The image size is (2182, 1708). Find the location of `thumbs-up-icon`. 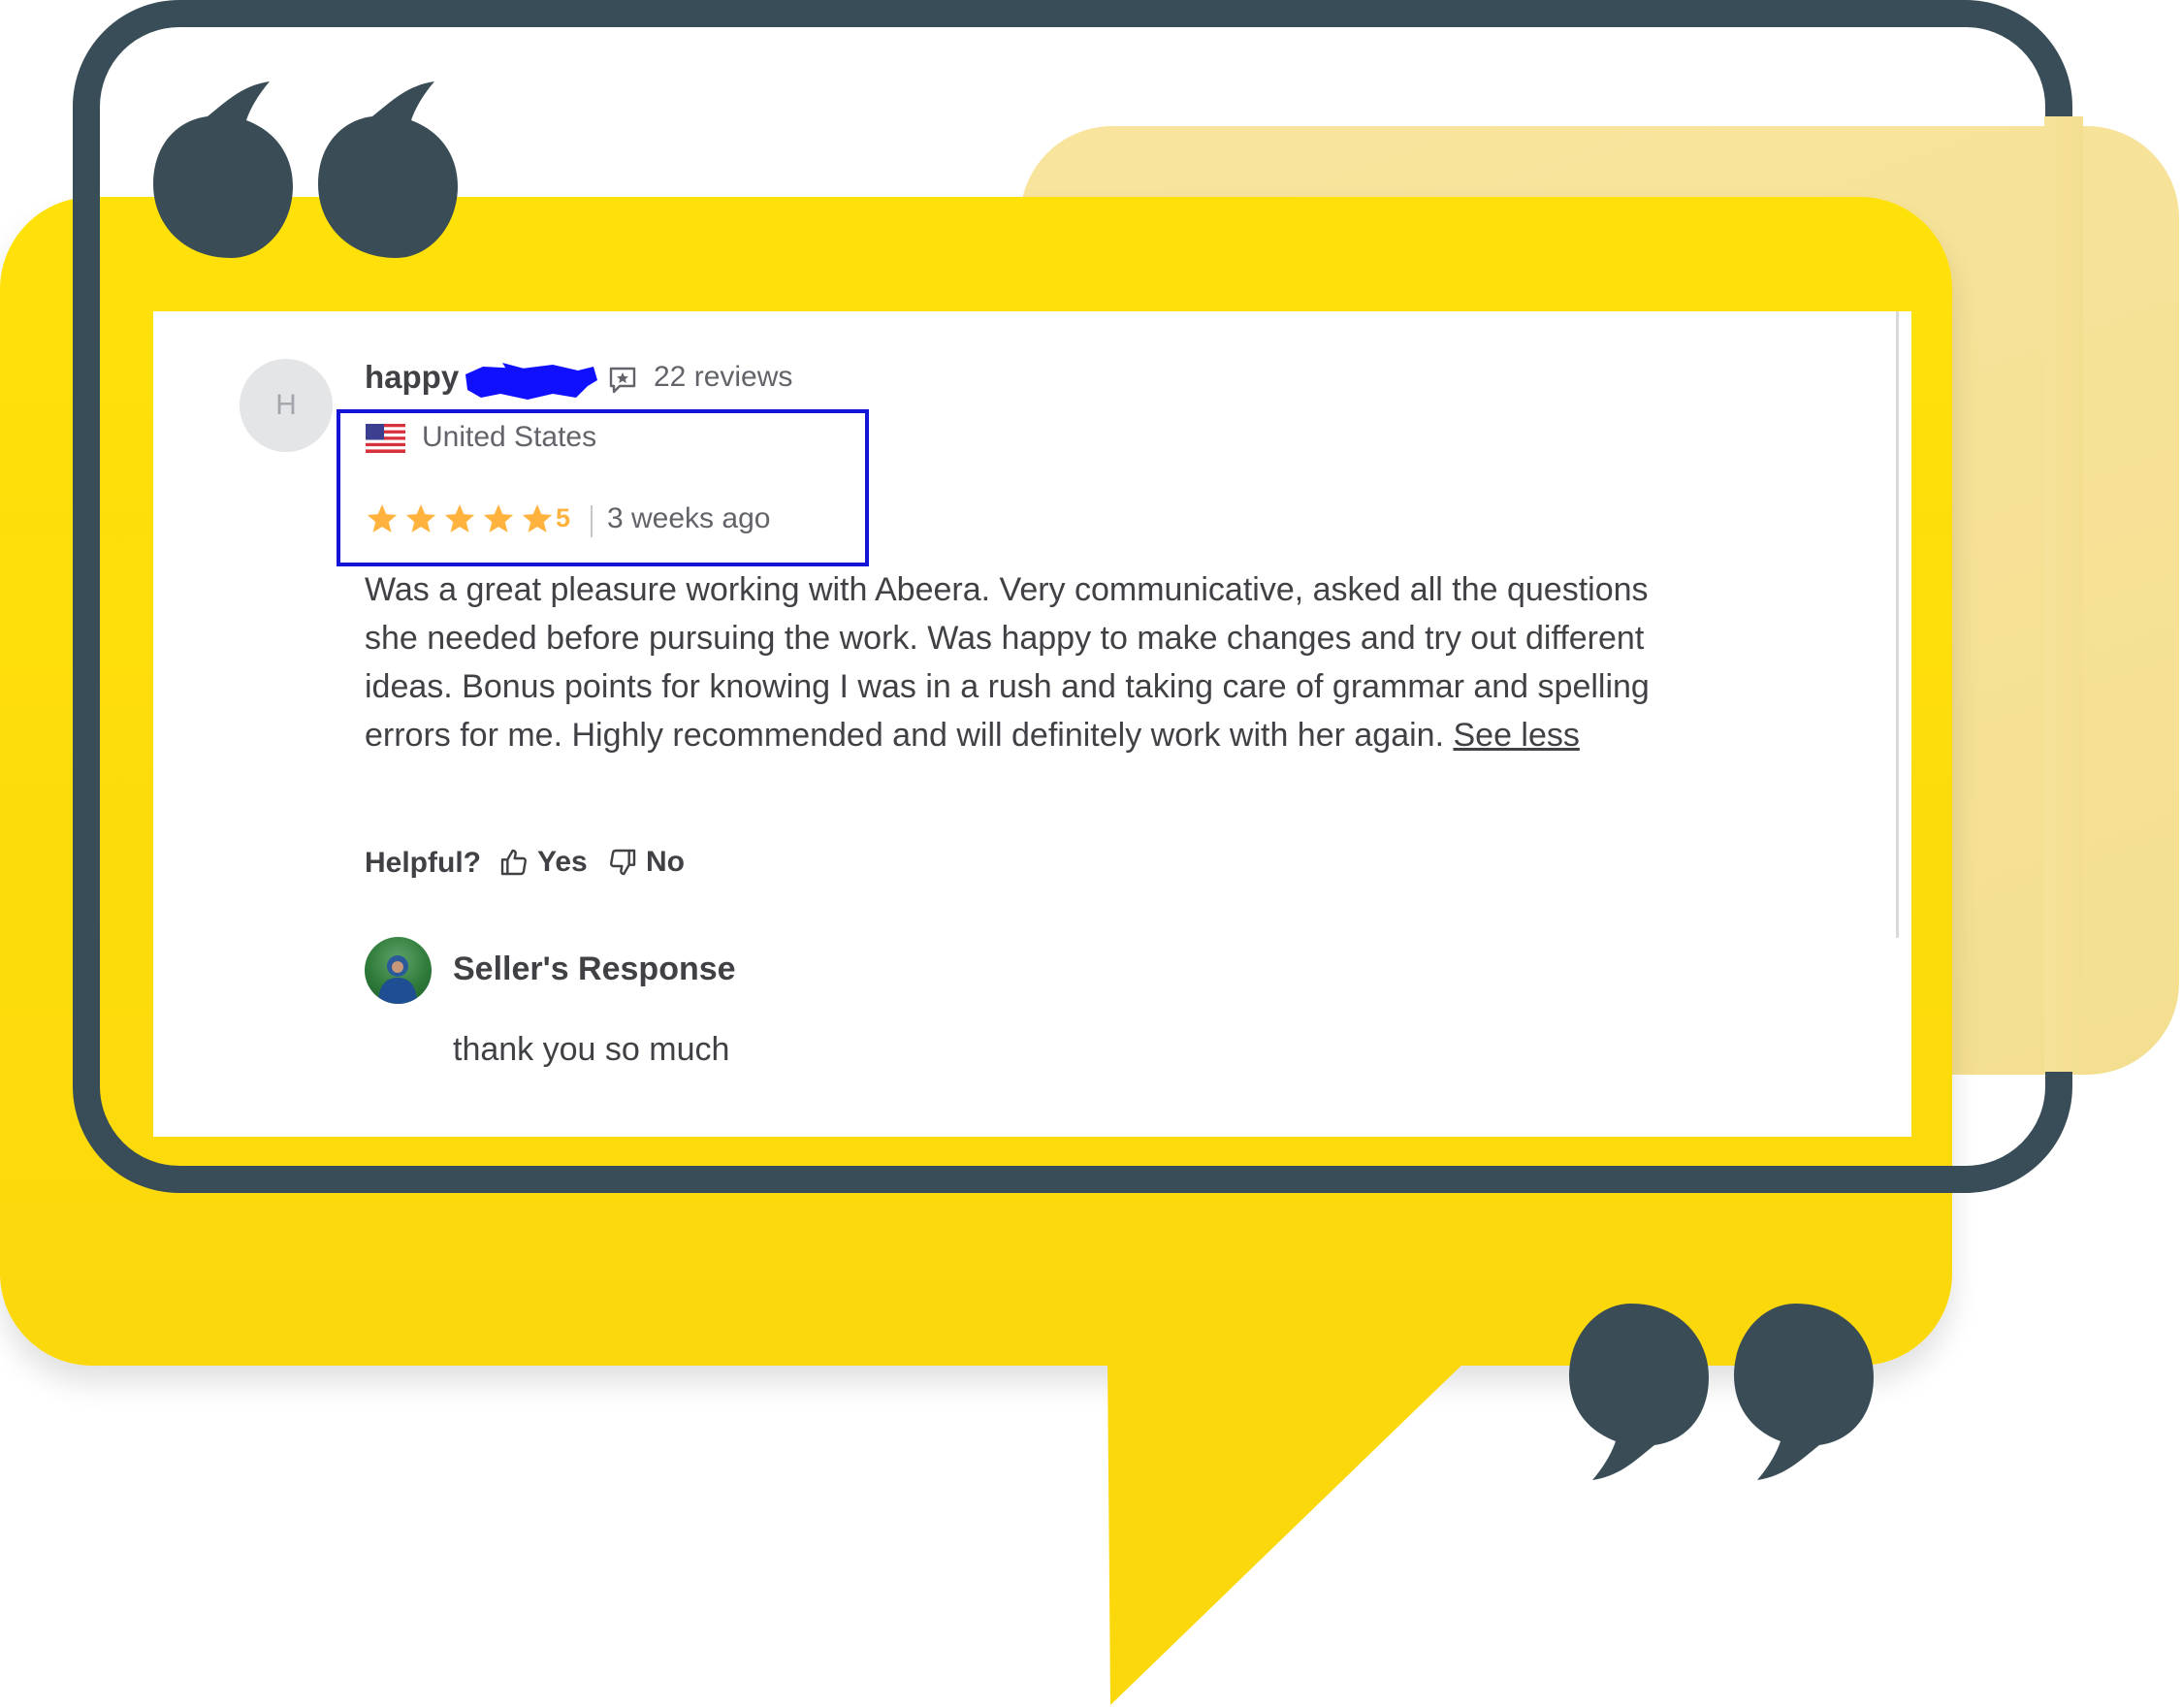

thumbs-up-icon is located at coordinates (513, 863).